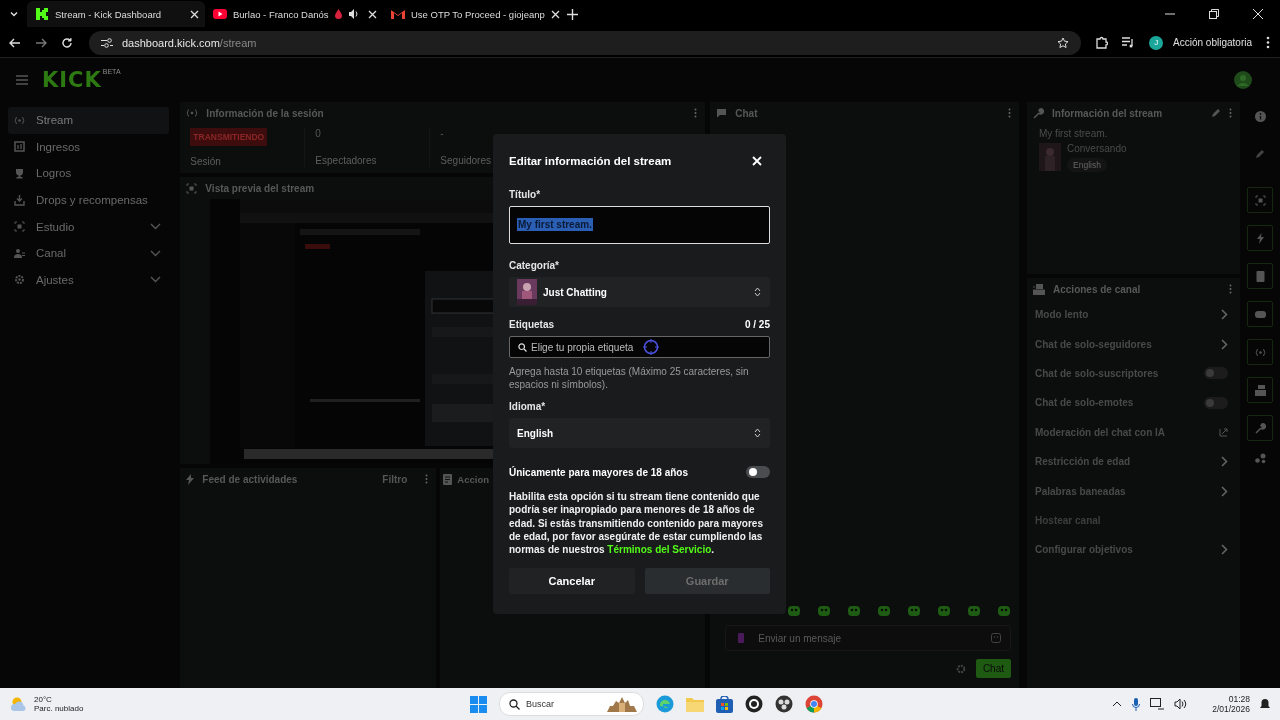  I want to click on emoji-icon, so click(996, 638).